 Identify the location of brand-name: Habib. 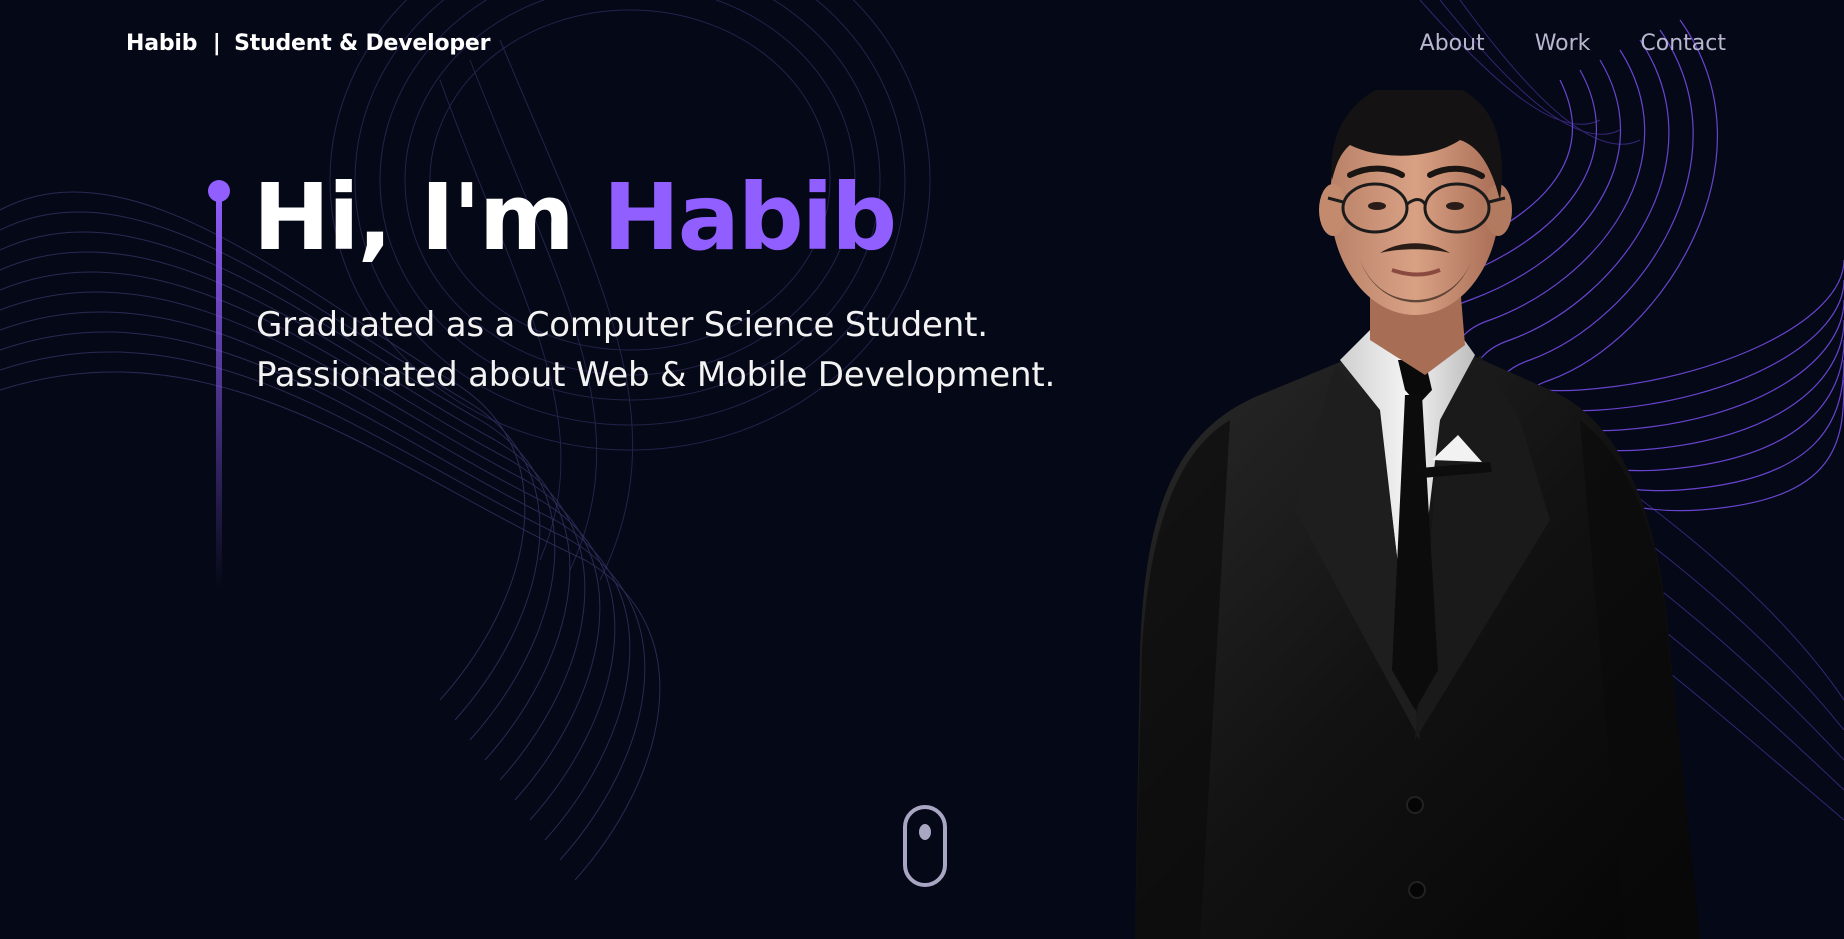
(162, 43).